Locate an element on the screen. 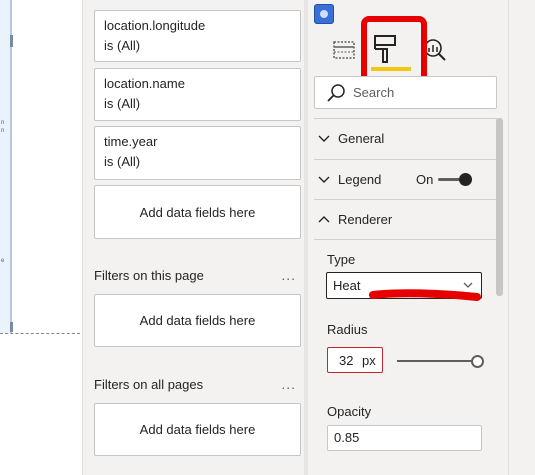 Image resolution: width=535 pixels, height=475 pixels. filter-field-name: time.year is located at coordinates (131, 141).